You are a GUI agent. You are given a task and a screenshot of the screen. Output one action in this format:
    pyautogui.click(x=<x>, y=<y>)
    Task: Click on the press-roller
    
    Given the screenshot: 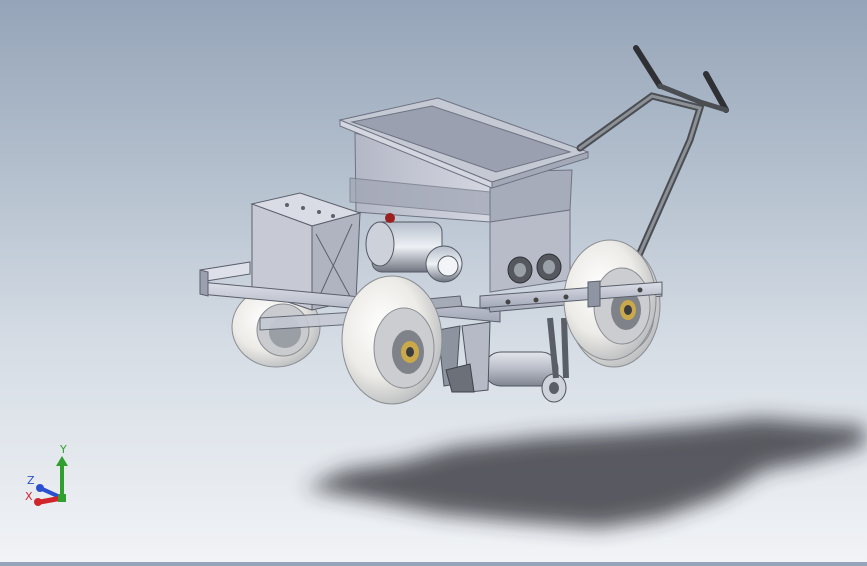 What is the action you would take?
    pyautogui.click(x=526, y=360)
    